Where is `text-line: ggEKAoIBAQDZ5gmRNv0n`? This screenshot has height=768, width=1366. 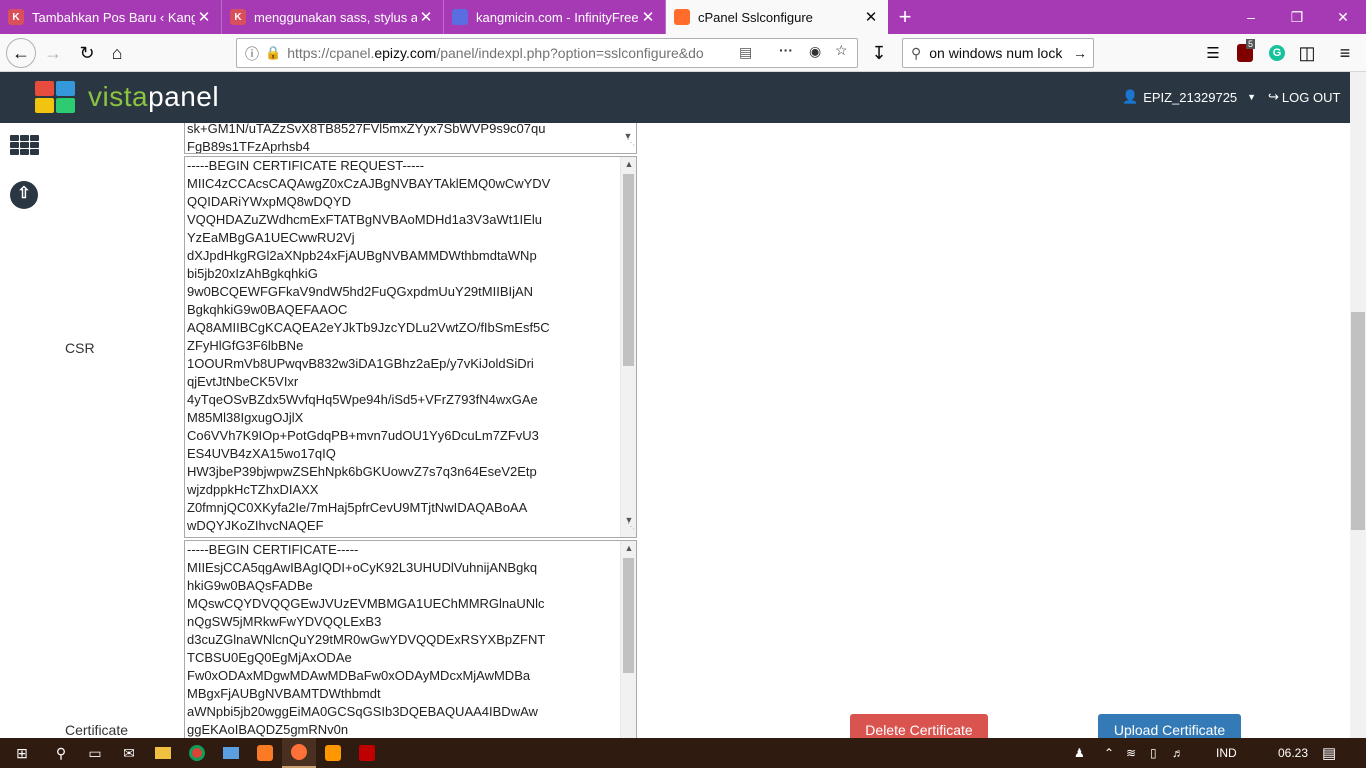
text-line: ggEKAoIBAQDZ5gmRNv0n is located at coordinates (268, 729).